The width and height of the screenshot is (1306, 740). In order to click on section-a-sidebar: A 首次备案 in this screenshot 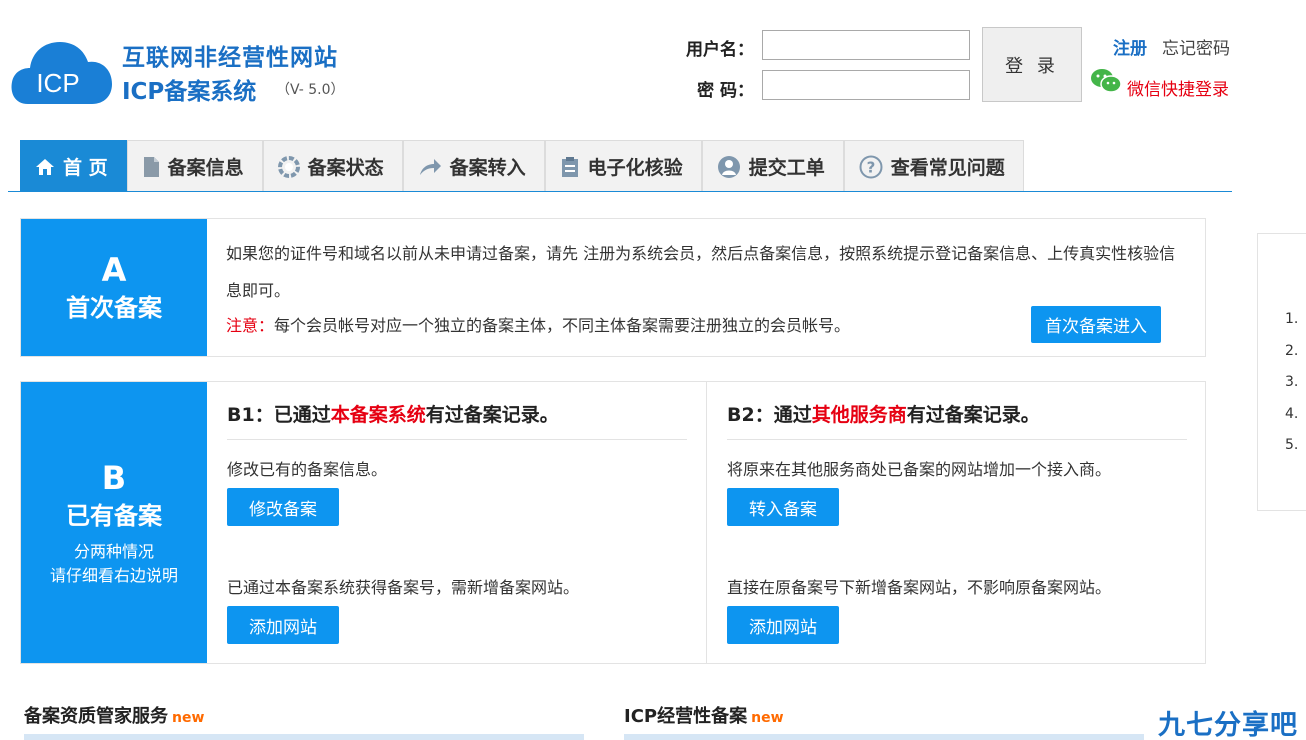, I will do `click(114, 287)`.